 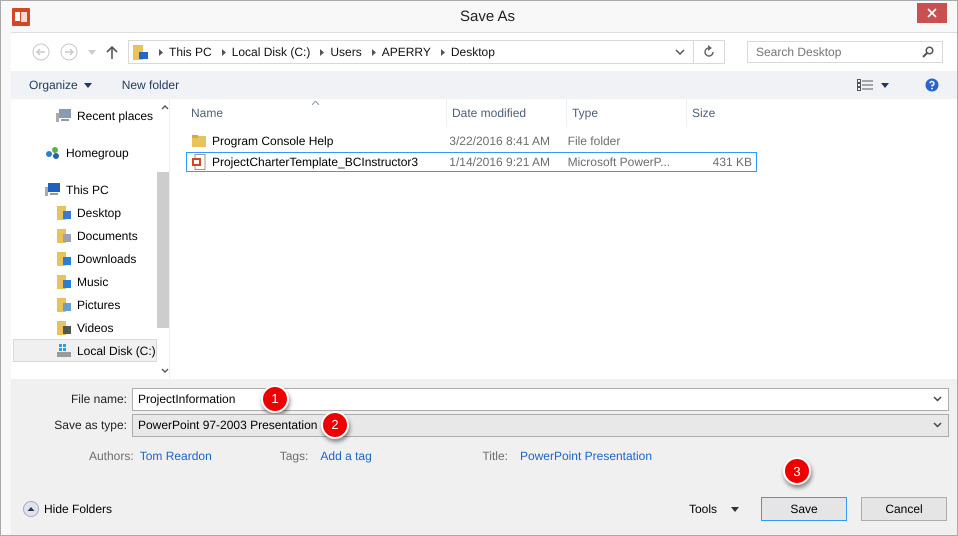 I want to click on sidebar-item: Desktop, so click(x=85, y=212).